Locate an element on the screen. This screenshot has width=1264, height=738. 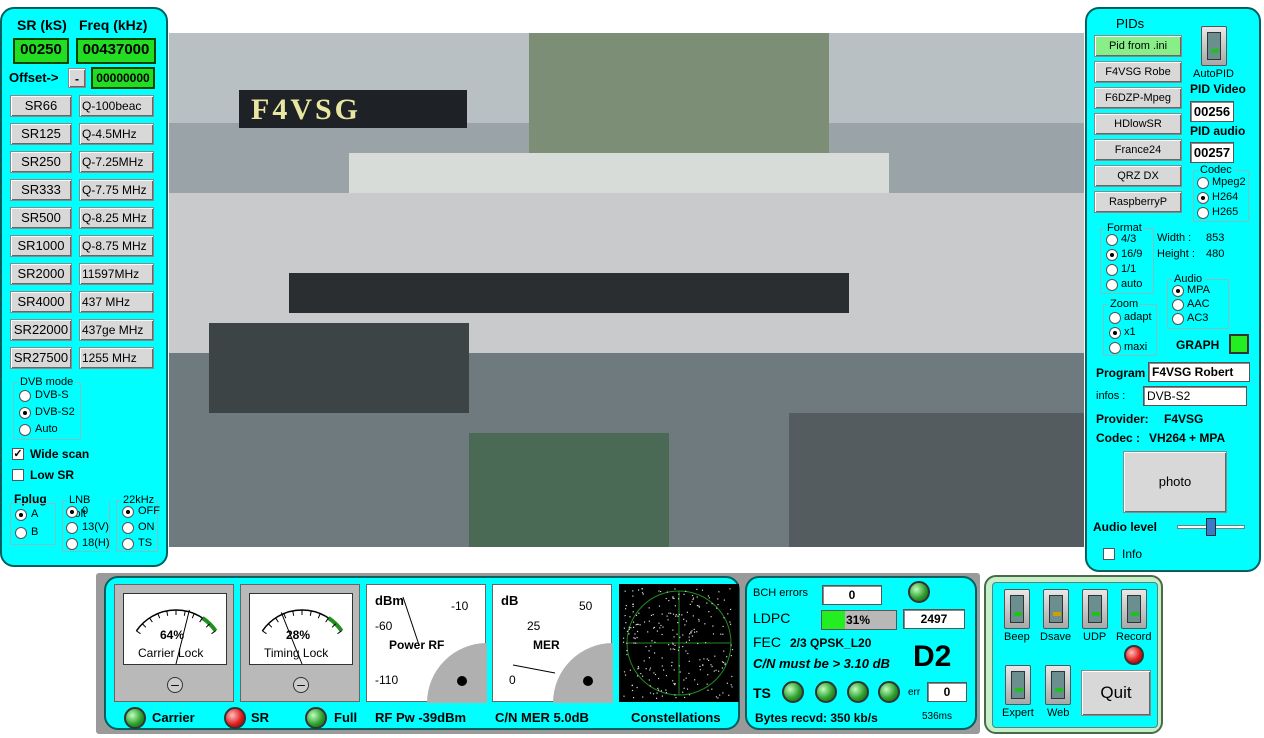
sr-button-7: SR4000 is located at coordinates (41, 302).